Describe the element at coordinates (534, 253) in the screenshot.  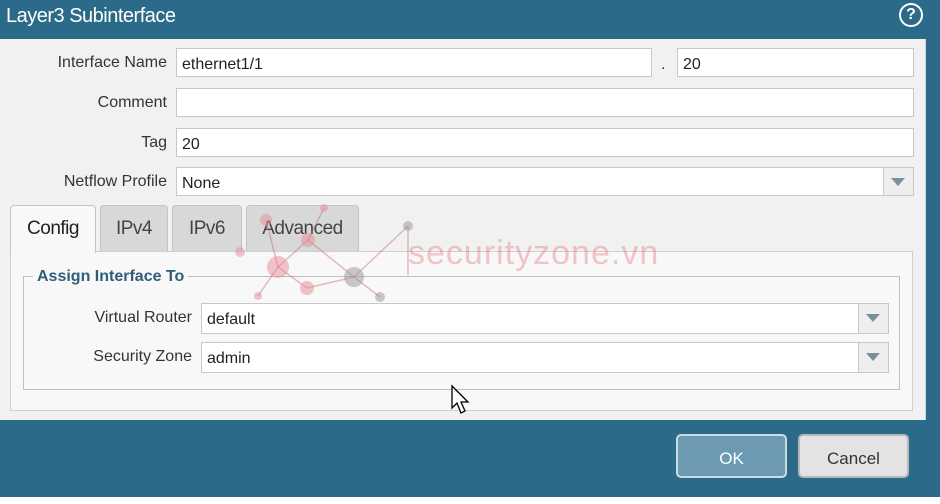
I see `watermark-text: securityzone.vn` at that location.